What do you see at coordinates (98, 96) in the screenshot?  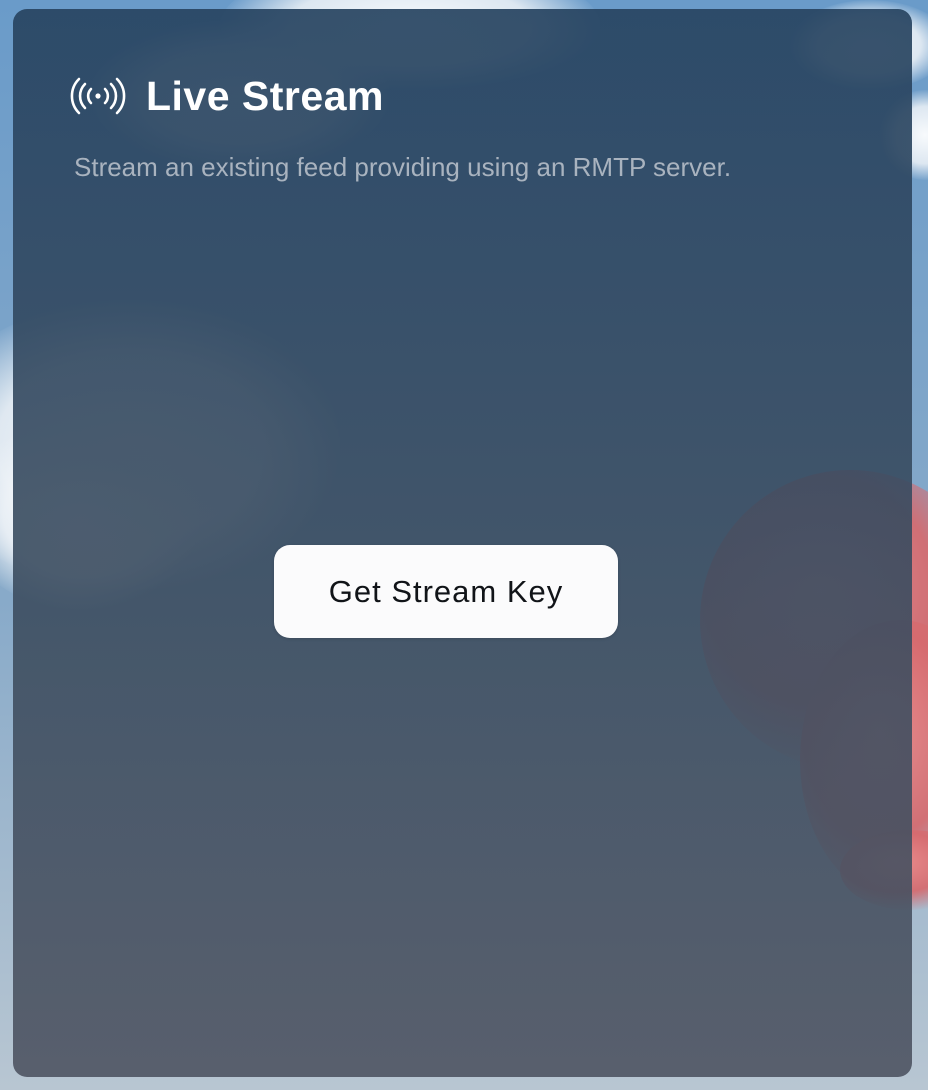 I see `broadcast-signal-icon` at bounding box center [98, 96].